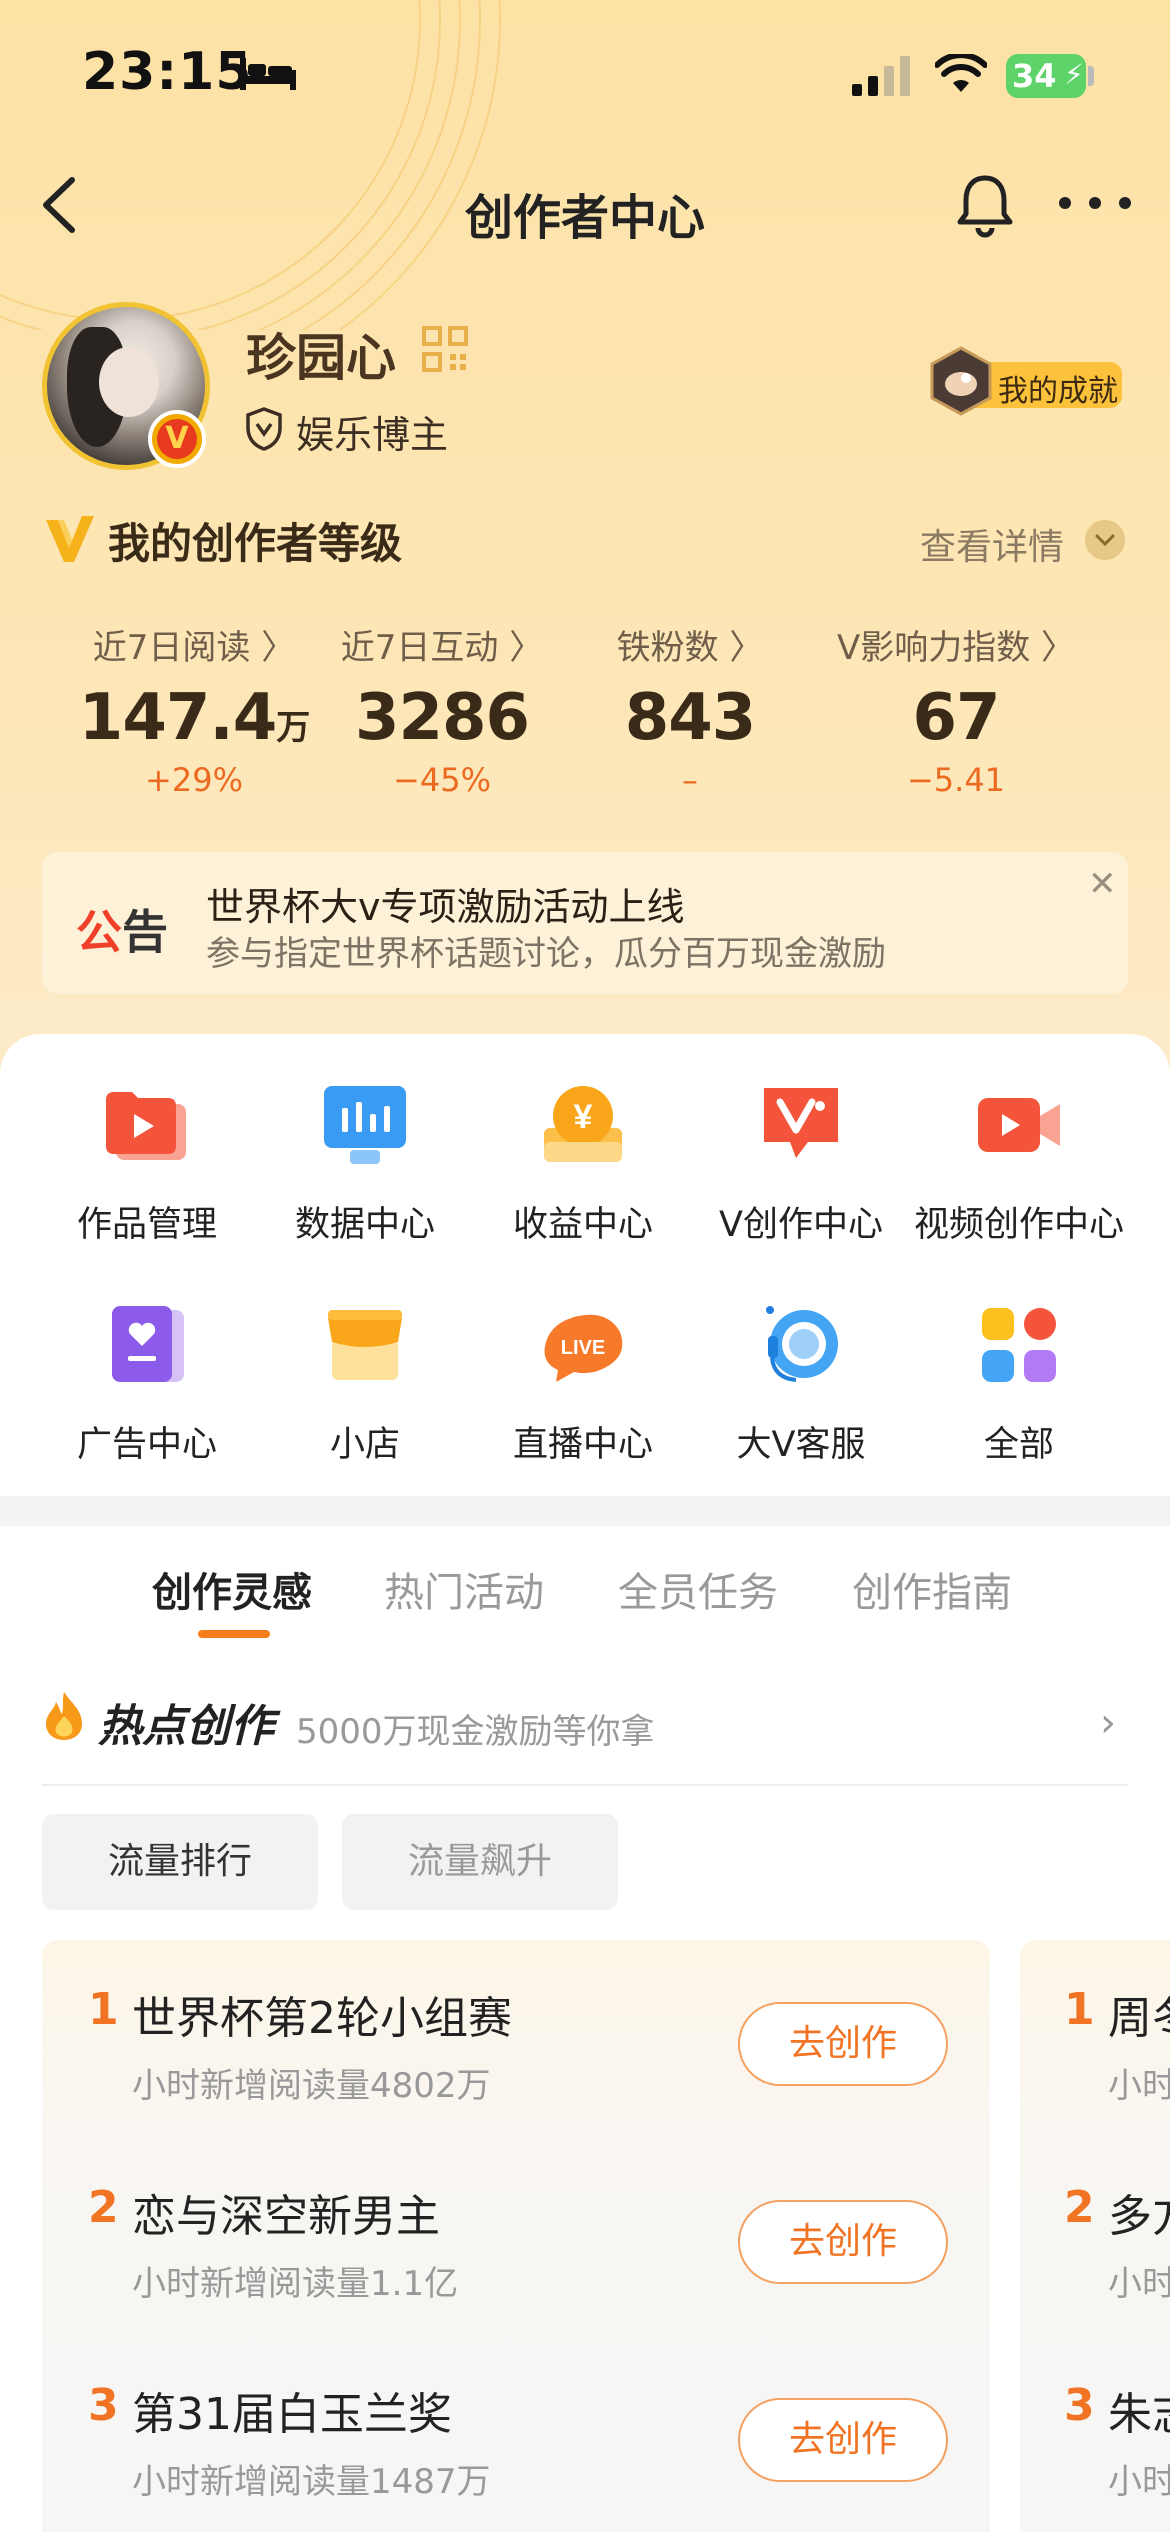  What do you see at coordinates (146, 1225) in the screenshot?
I see `grid-item-label: 作品管理` at bounding box center [146, 1225].